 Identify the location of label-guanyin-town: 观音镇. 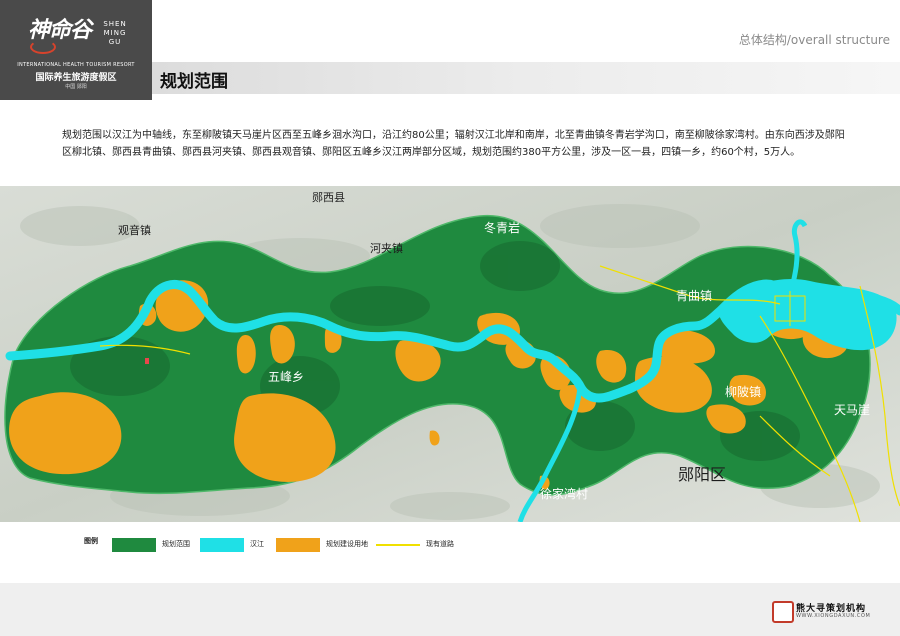
(134, 230).